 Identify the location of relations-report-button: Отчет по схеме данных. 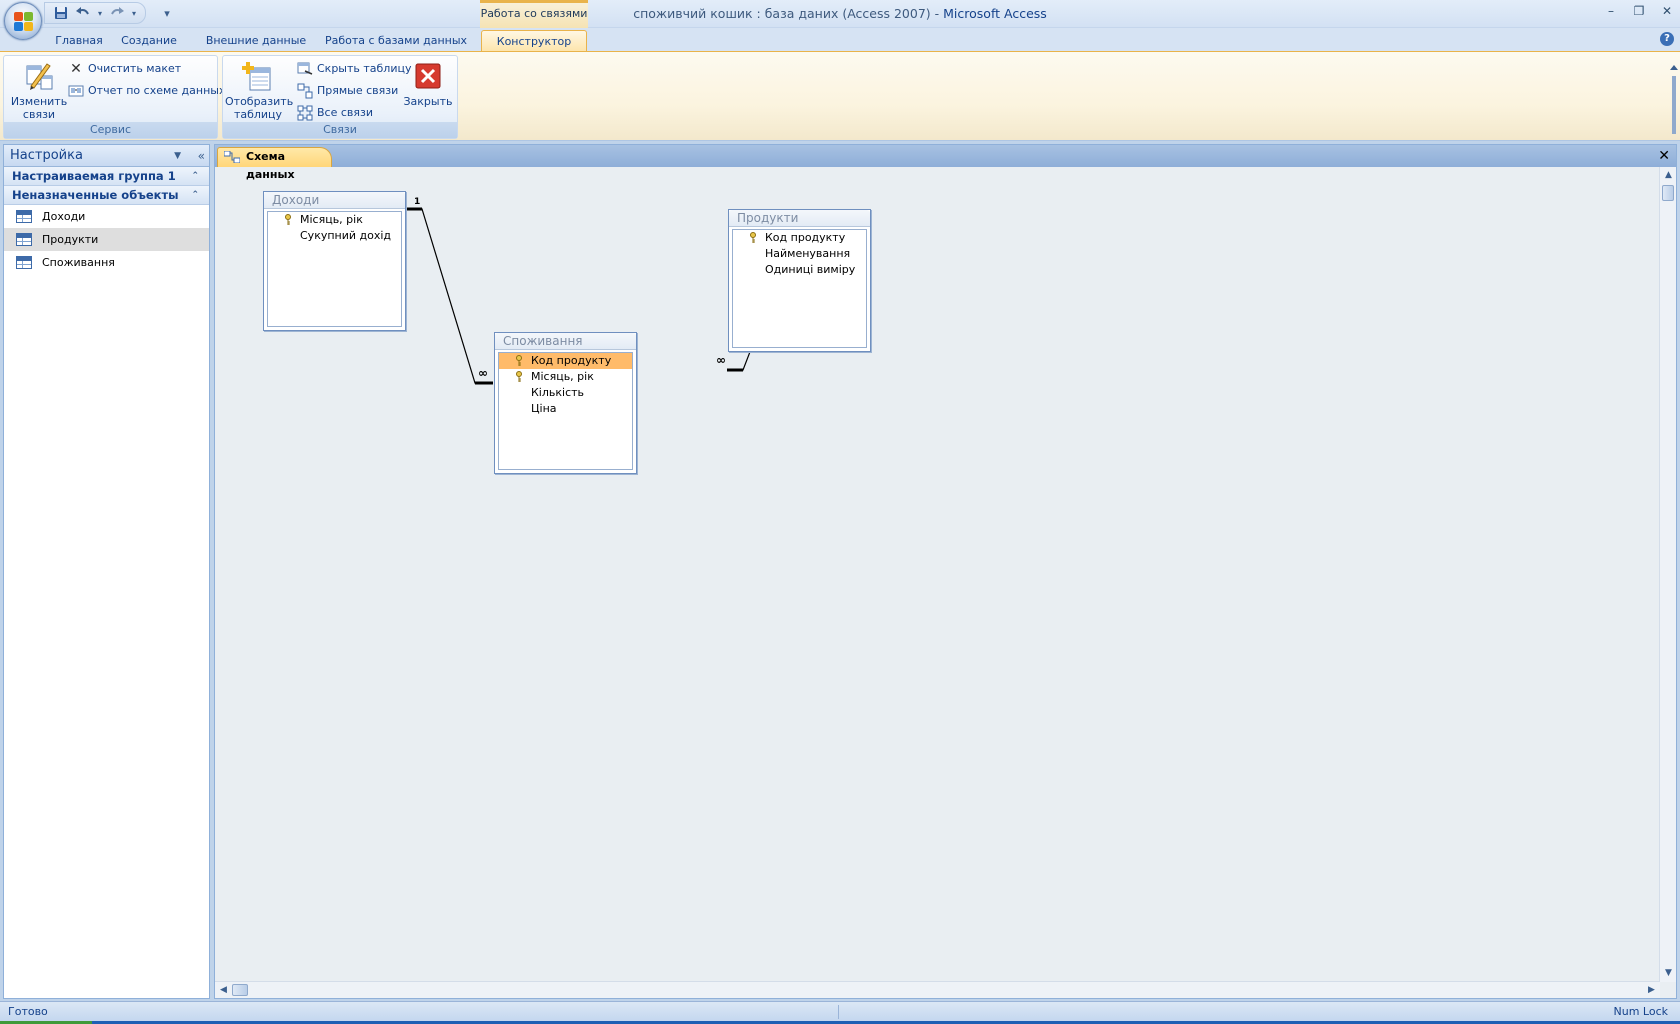
(146, 91).